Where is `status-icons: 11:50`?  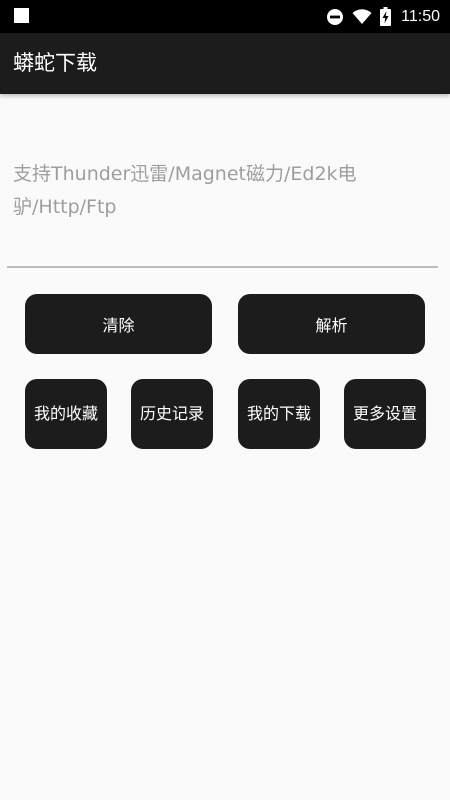 status-icons: 11:50 is located at coordinates (383, 16).